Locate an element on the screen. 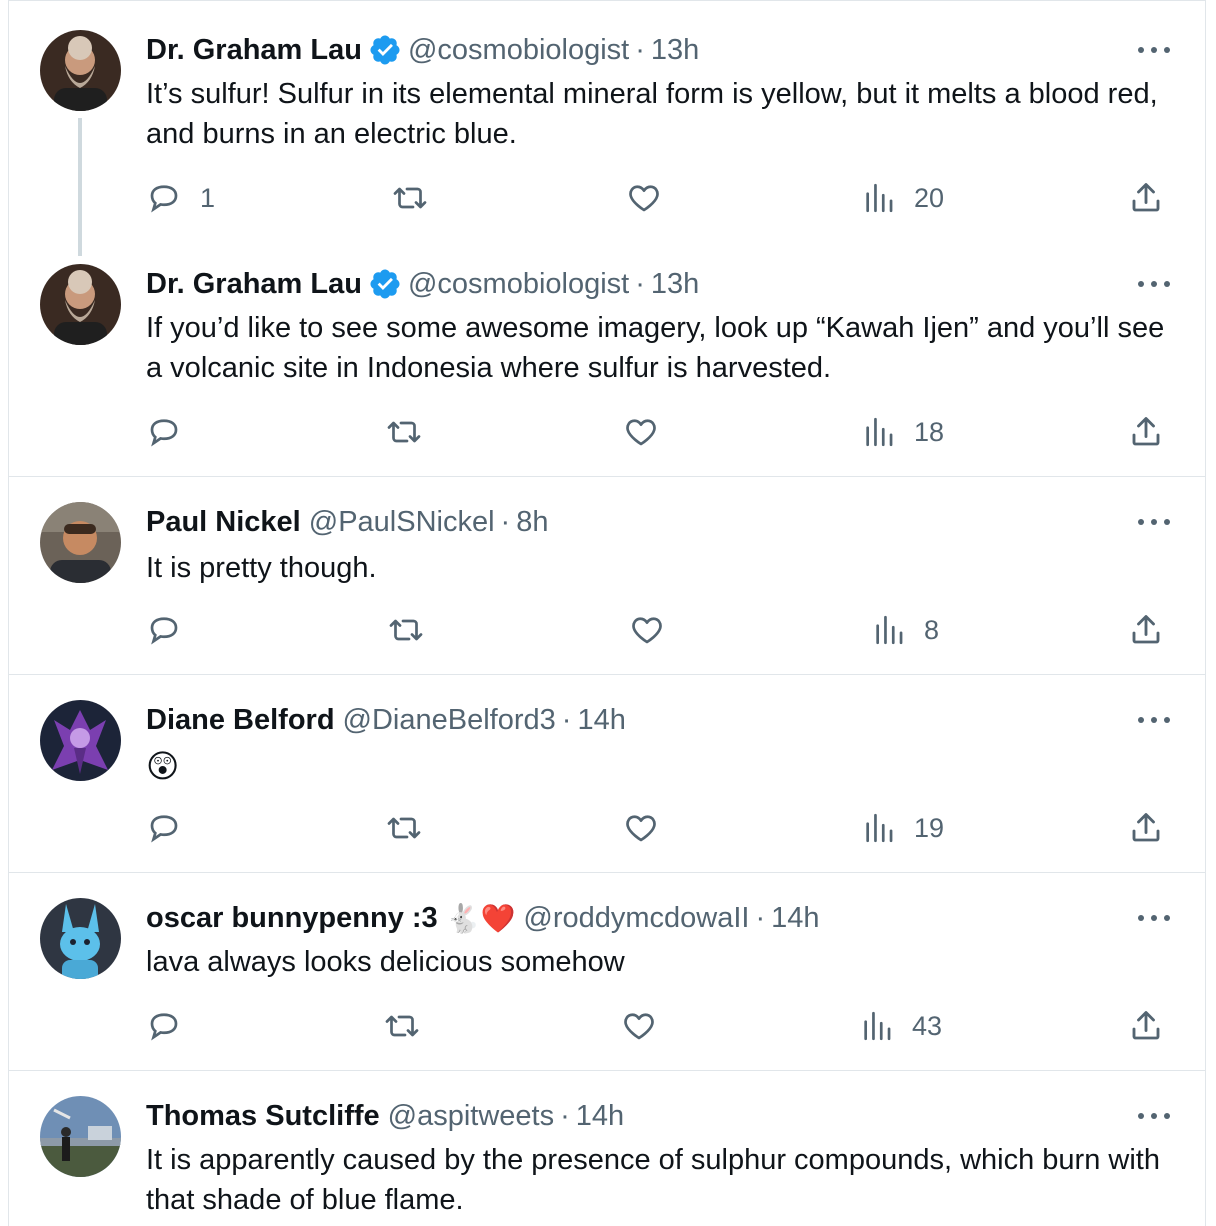 Image resolution: width=1216 pixels, height=1226 pixels. tweet-header: Diane Belford @DianeBelford3 · 14h is located at coordinates (386, 720).